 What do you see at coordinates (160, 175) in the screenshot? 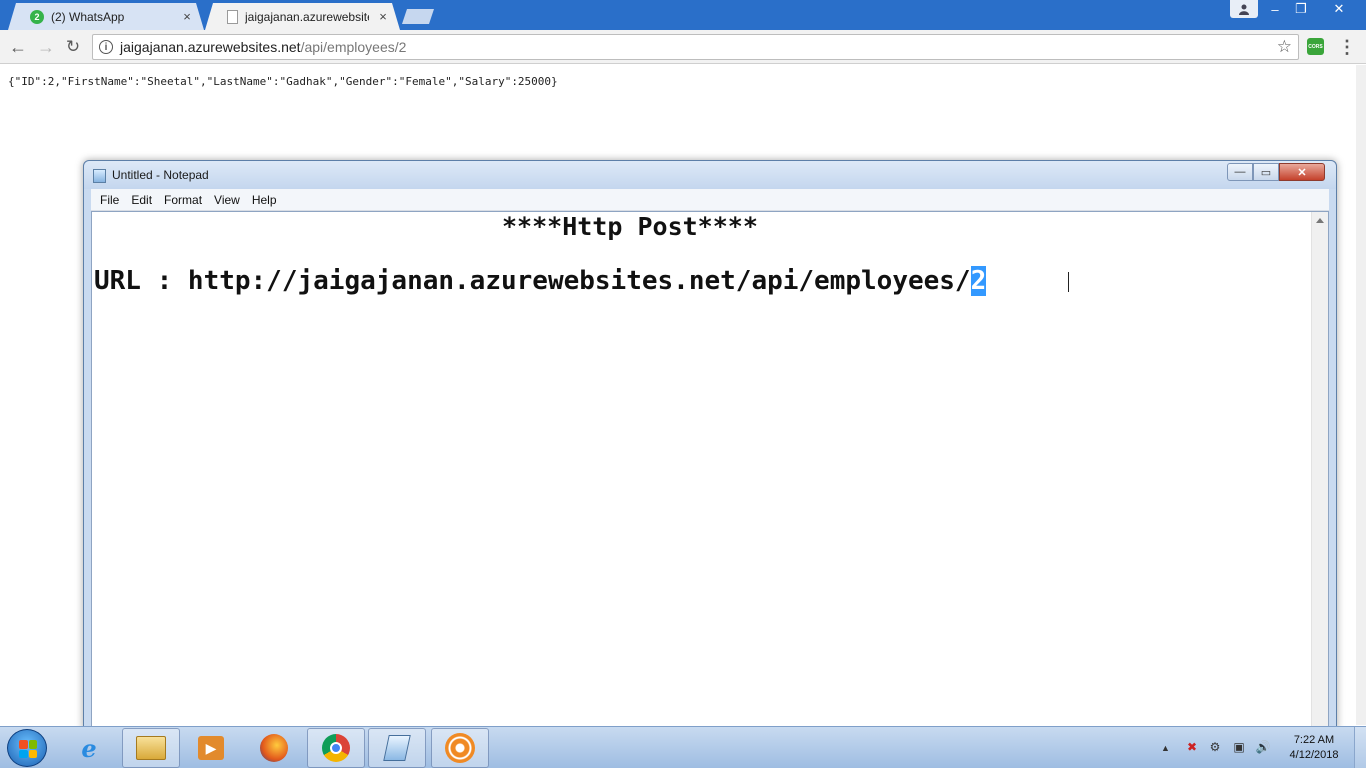
I see `notepad-title: Untitled - Notepad` at bounding box center [160, 175].